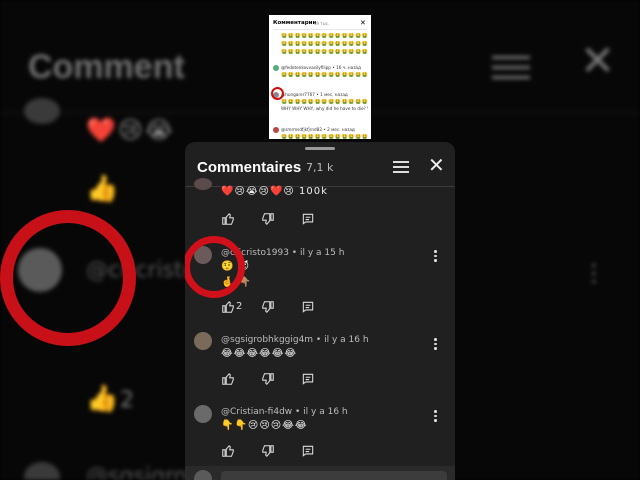 This screenshot has height=480, width=640. Describe the element at coordinates (42, 111) in the screenshot. I see `bg-avatar` at that location.